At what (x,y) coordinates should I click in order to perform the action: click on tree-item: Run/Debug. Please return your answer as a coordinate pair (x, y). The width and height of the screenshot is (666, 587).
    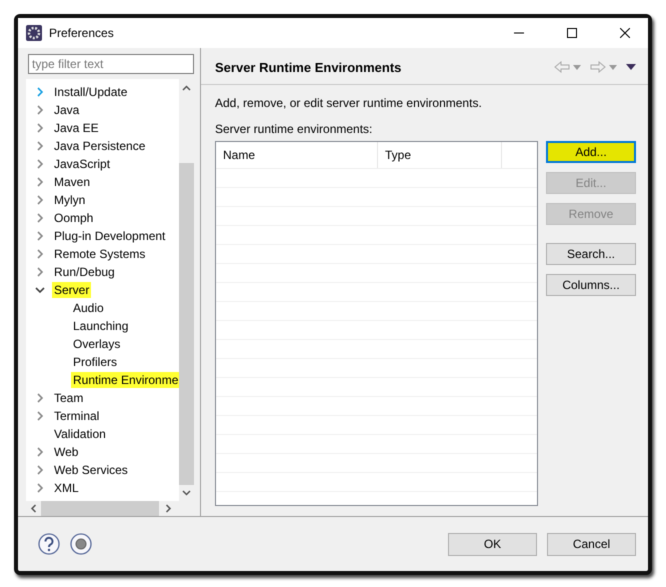
    Looking at the image, I should click on (84, 272).